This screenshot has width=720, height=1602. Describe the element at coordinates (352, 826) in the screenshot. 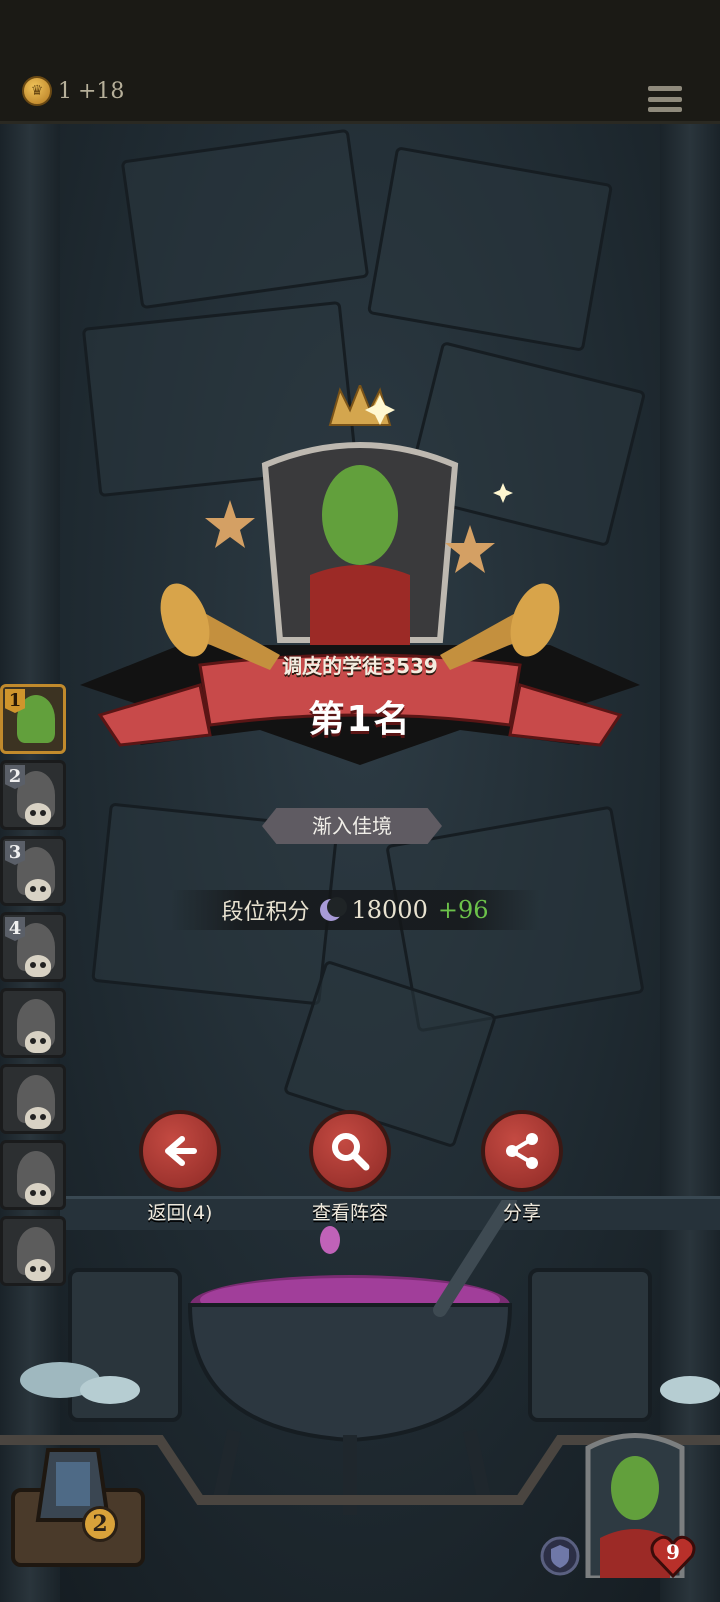

I see `tier-badge: 渐入佳境` at that location.